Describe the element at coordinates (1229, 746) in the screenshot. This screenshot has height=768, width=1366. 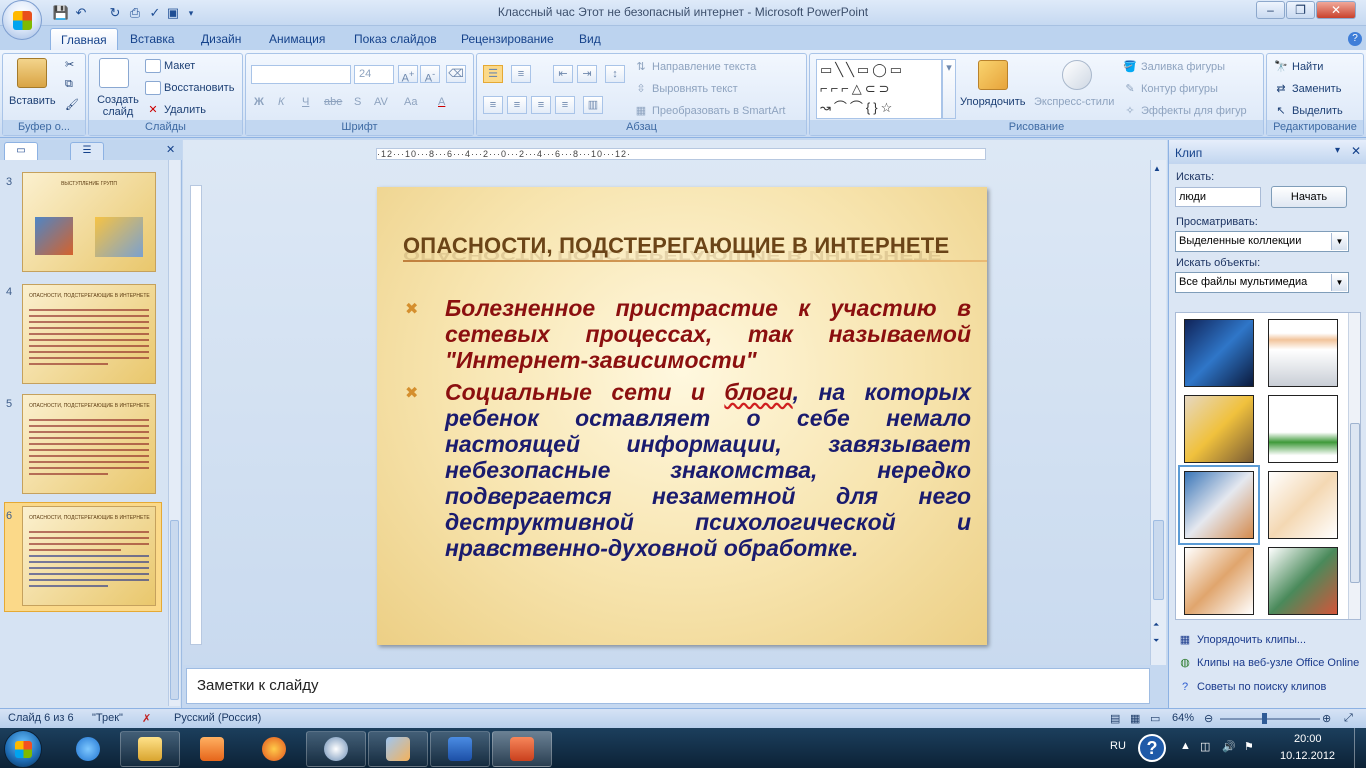
I see `volume-icon: 🔊` at that location.